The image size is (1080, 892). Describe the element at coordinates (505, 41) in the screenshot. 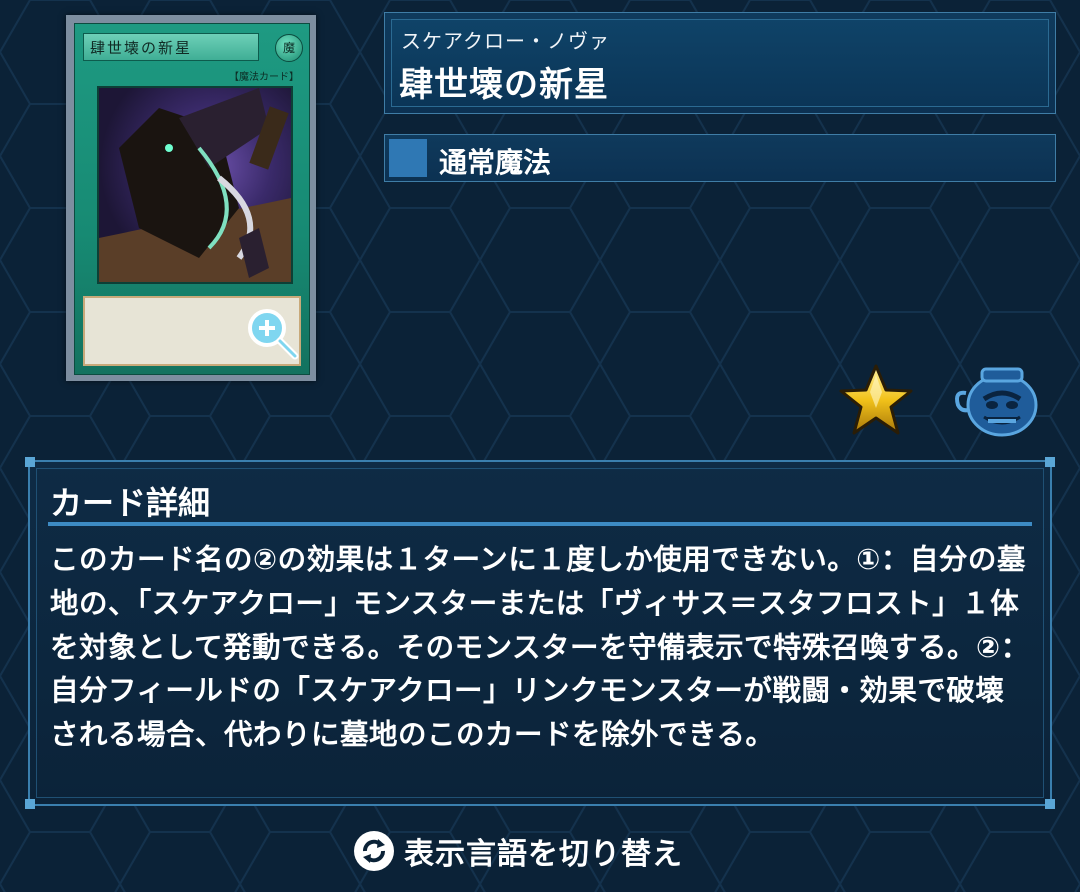

I see `card-name-ruby: スケアクロー・ノヴァ` at that location.